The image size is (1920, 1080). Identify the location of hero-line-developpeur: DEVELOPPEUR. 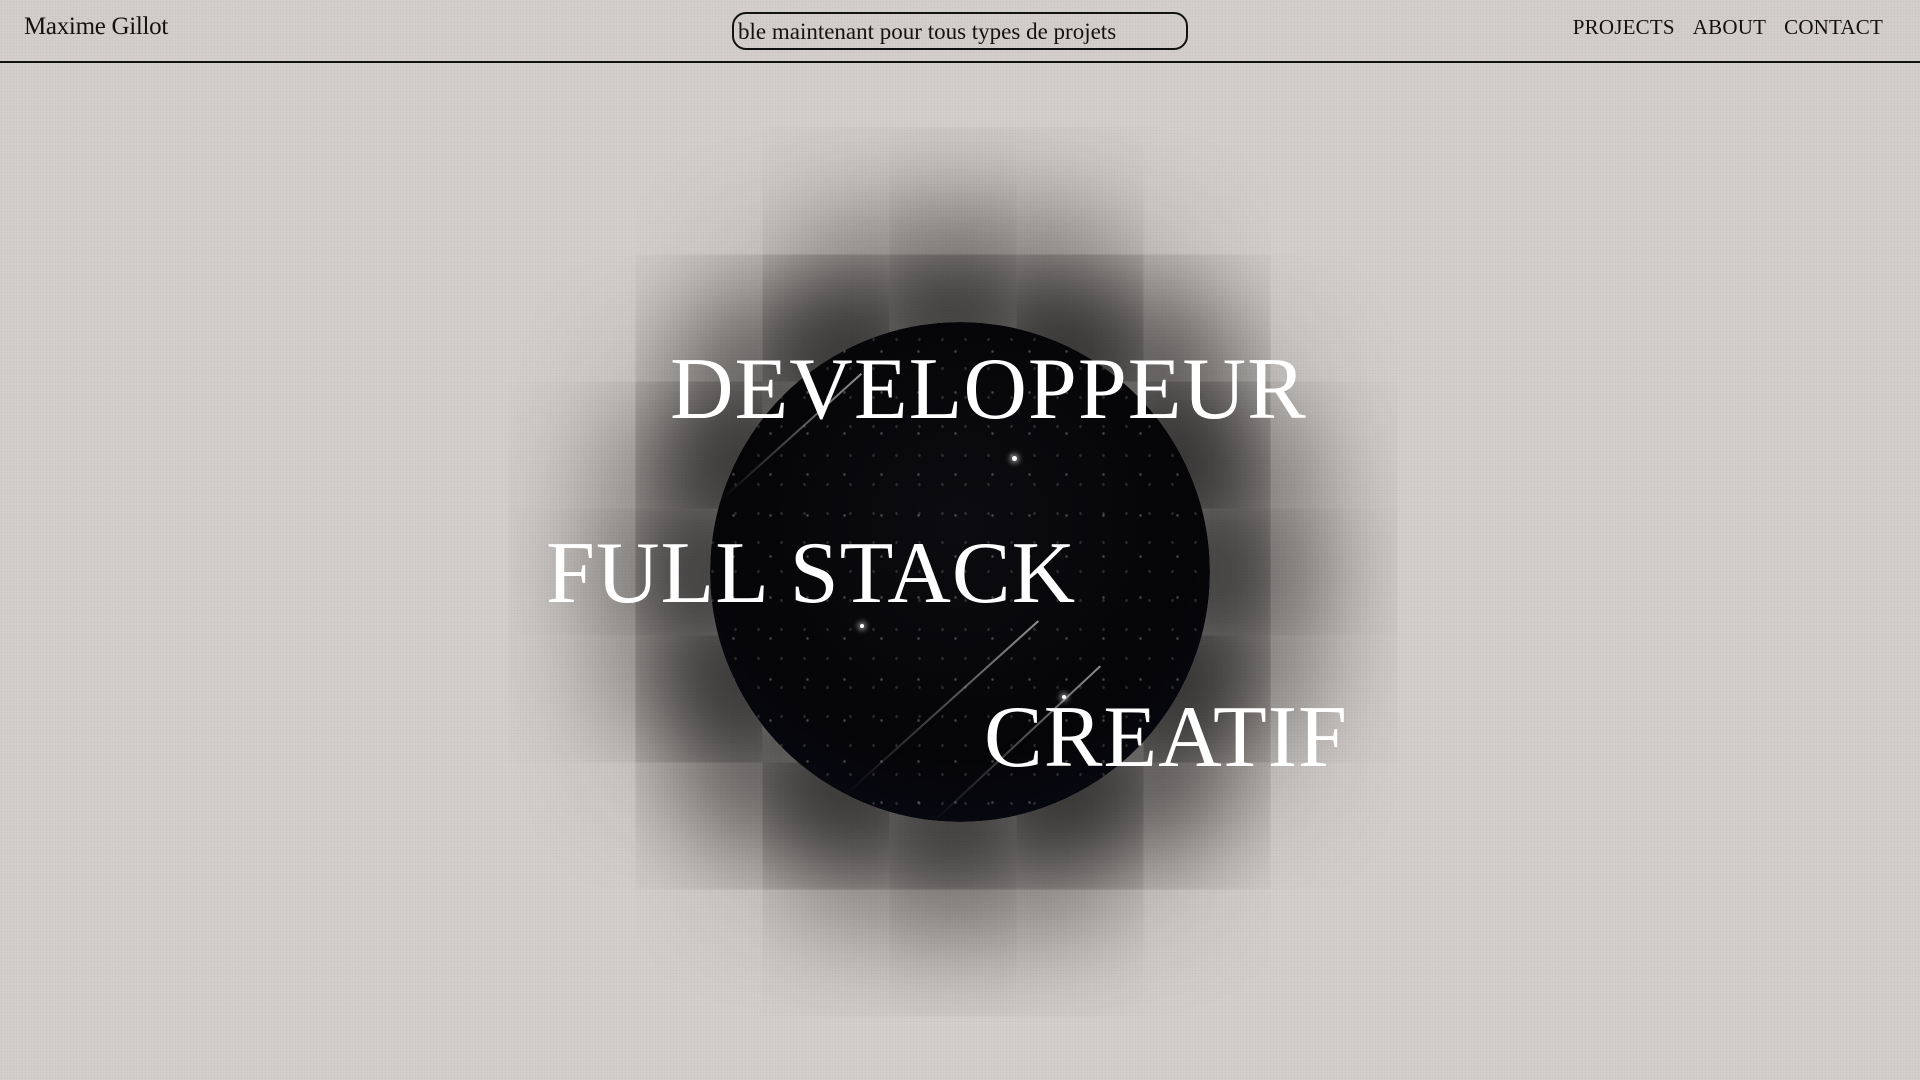
(988, 389).